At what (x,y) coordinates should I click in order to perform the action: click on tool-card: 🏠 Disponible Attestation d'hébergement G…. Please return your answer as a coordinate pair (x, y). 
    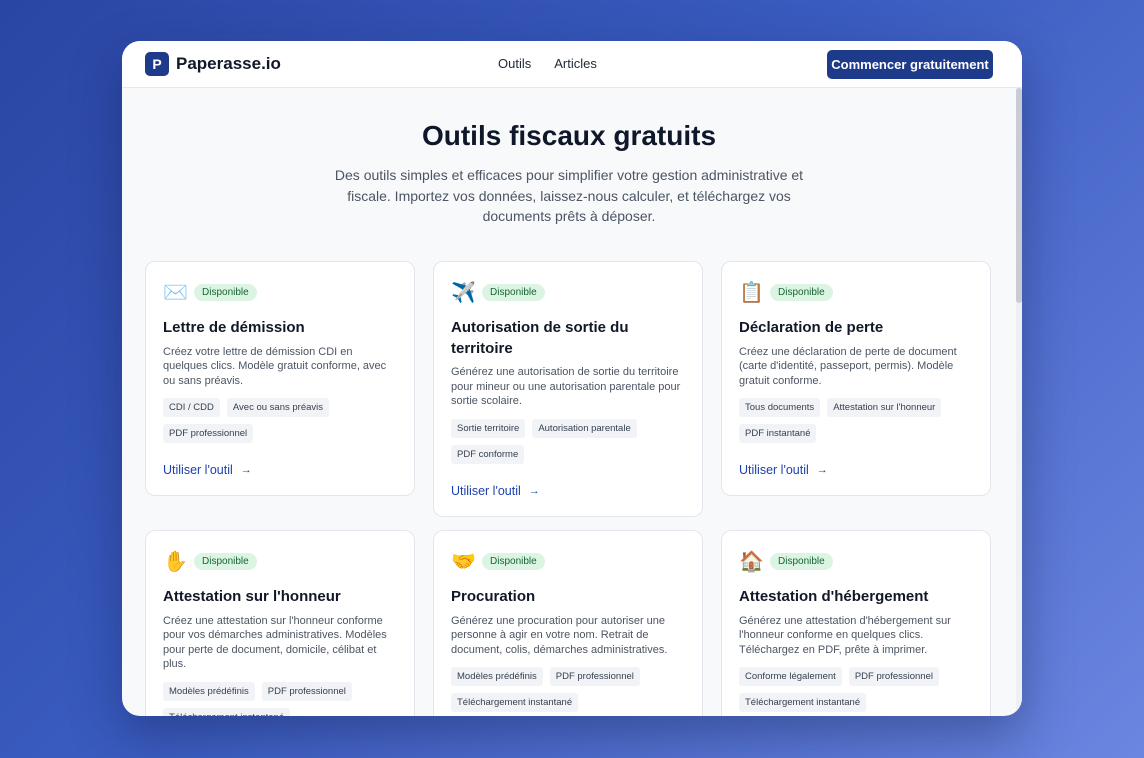
    Looking at the image, I should click on (856, 623).